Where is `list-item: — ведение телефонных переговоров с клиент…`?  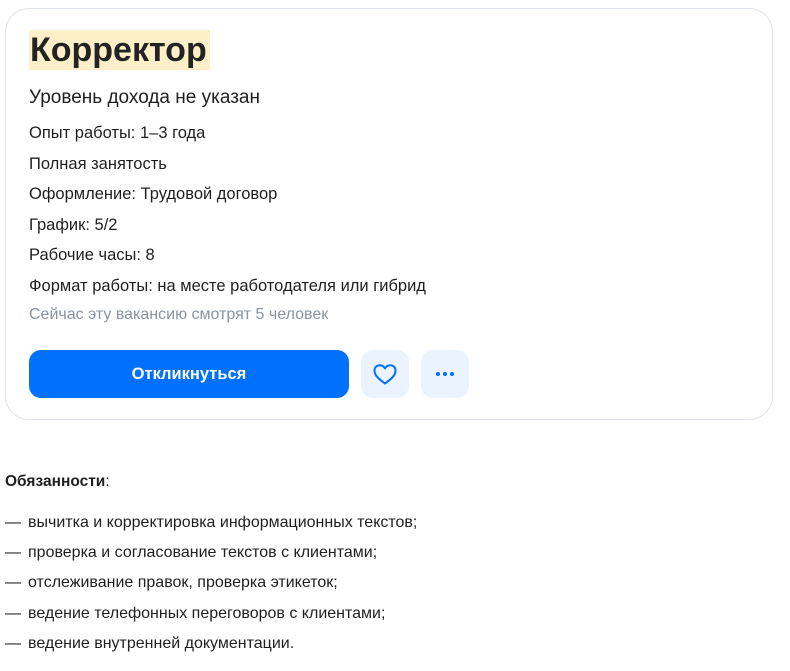
list-item: — ведение телефонных переговоров с клиент… is located at coordinates (211, 618).